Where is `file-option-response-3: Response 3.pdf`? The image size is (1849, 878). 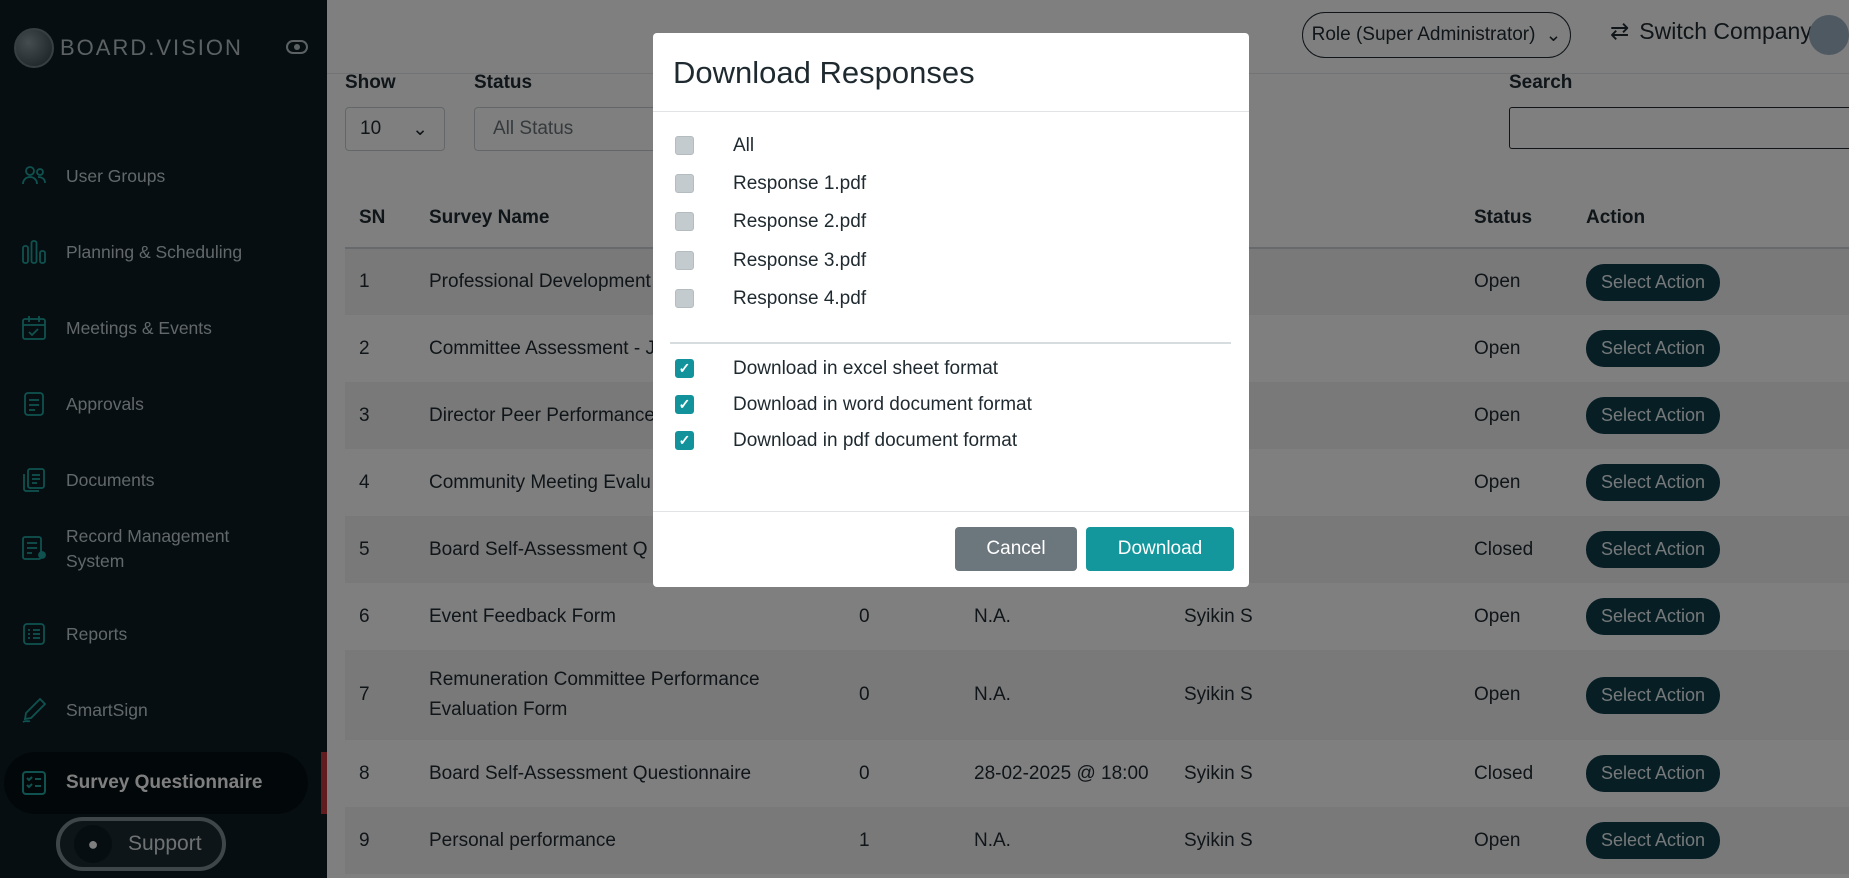 file-option-response-3: Response 3.pdf is located at coordinates (770, 260).